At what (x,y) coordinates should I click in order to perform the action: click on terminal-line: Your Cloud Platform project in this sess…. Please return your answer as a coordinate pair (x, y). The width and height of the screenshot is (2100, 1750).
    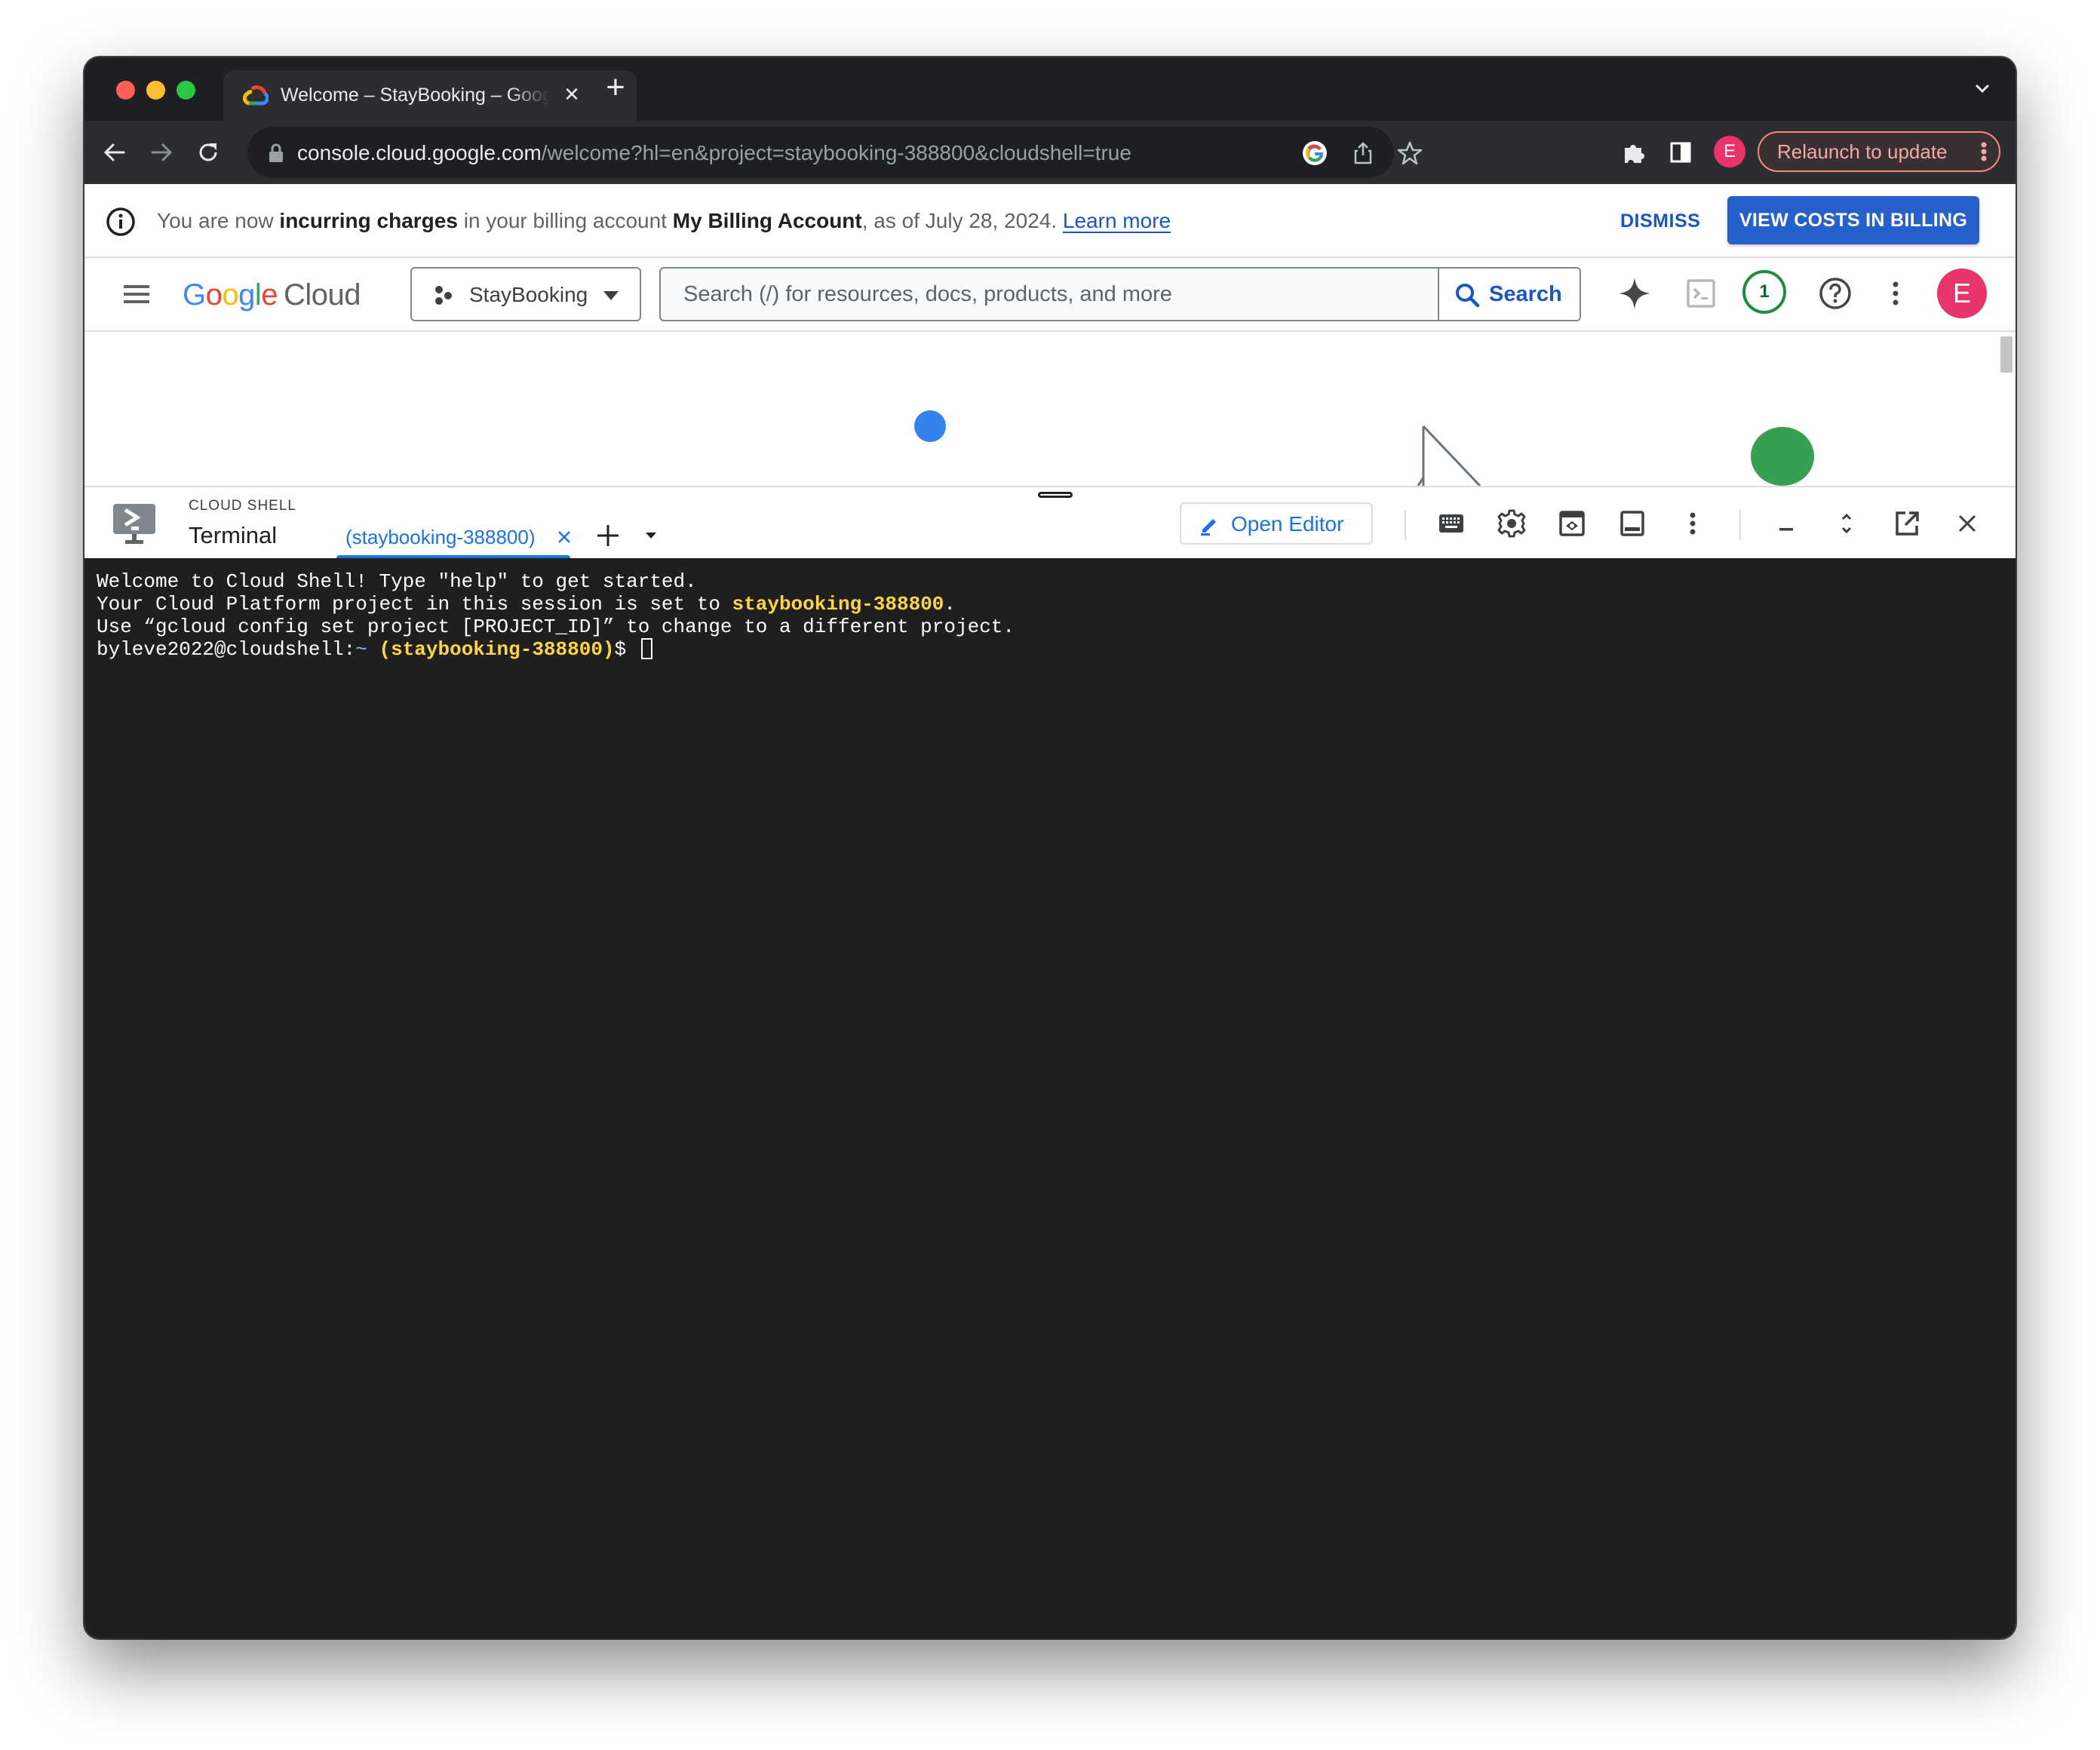
    Looking at the image, I should click on (556, 604).